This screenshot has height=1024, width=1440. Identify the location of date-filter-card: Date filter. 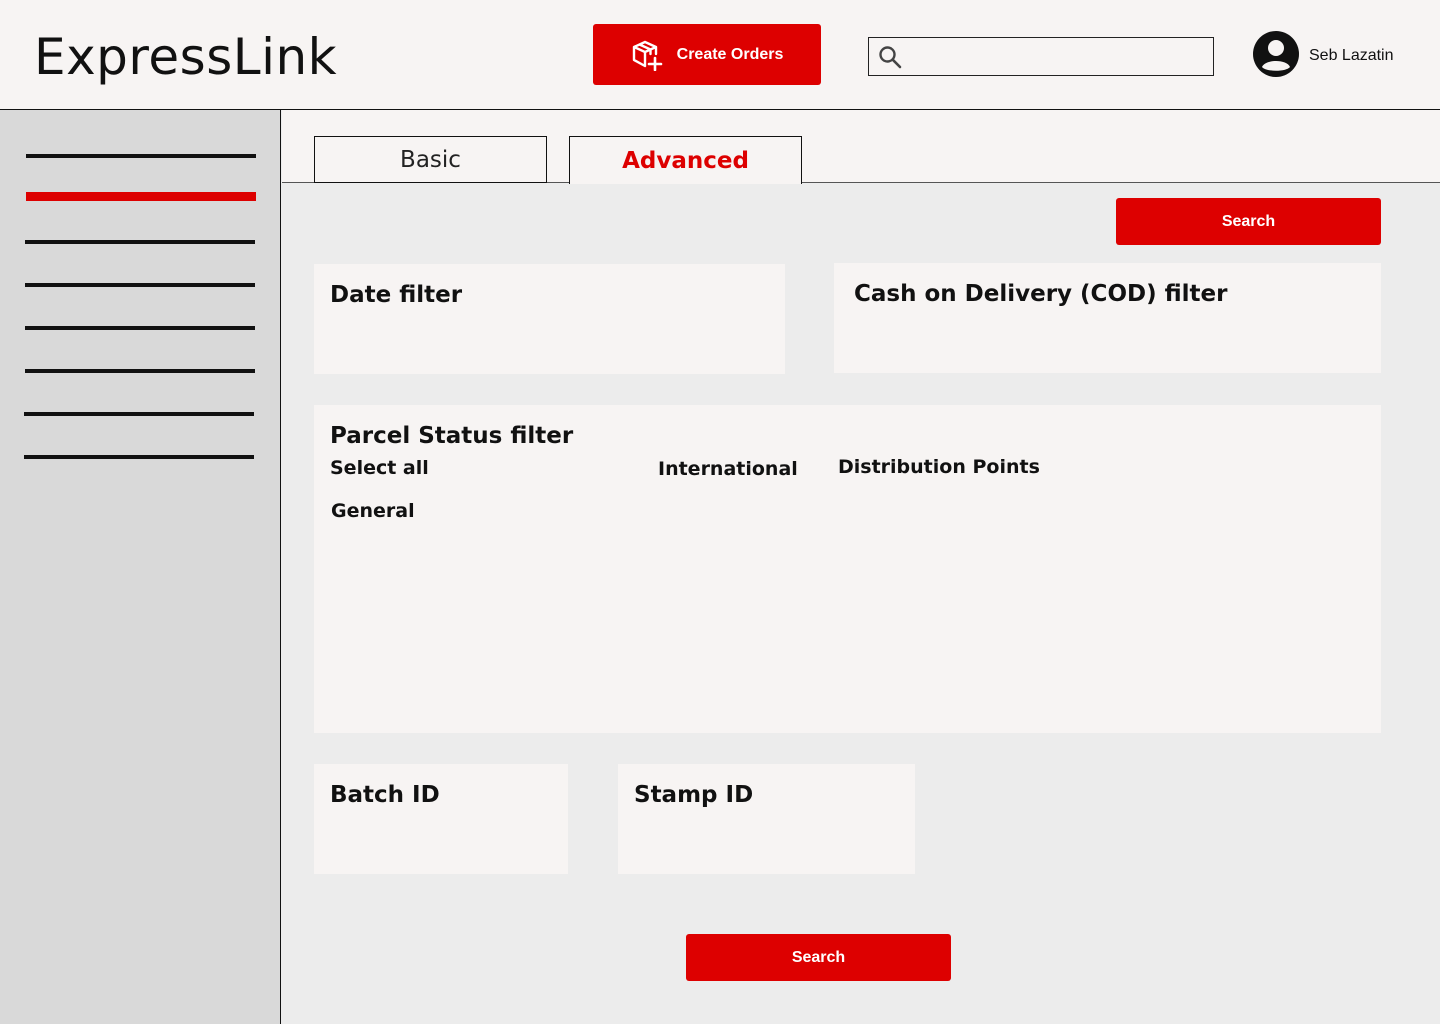
(549, 319).